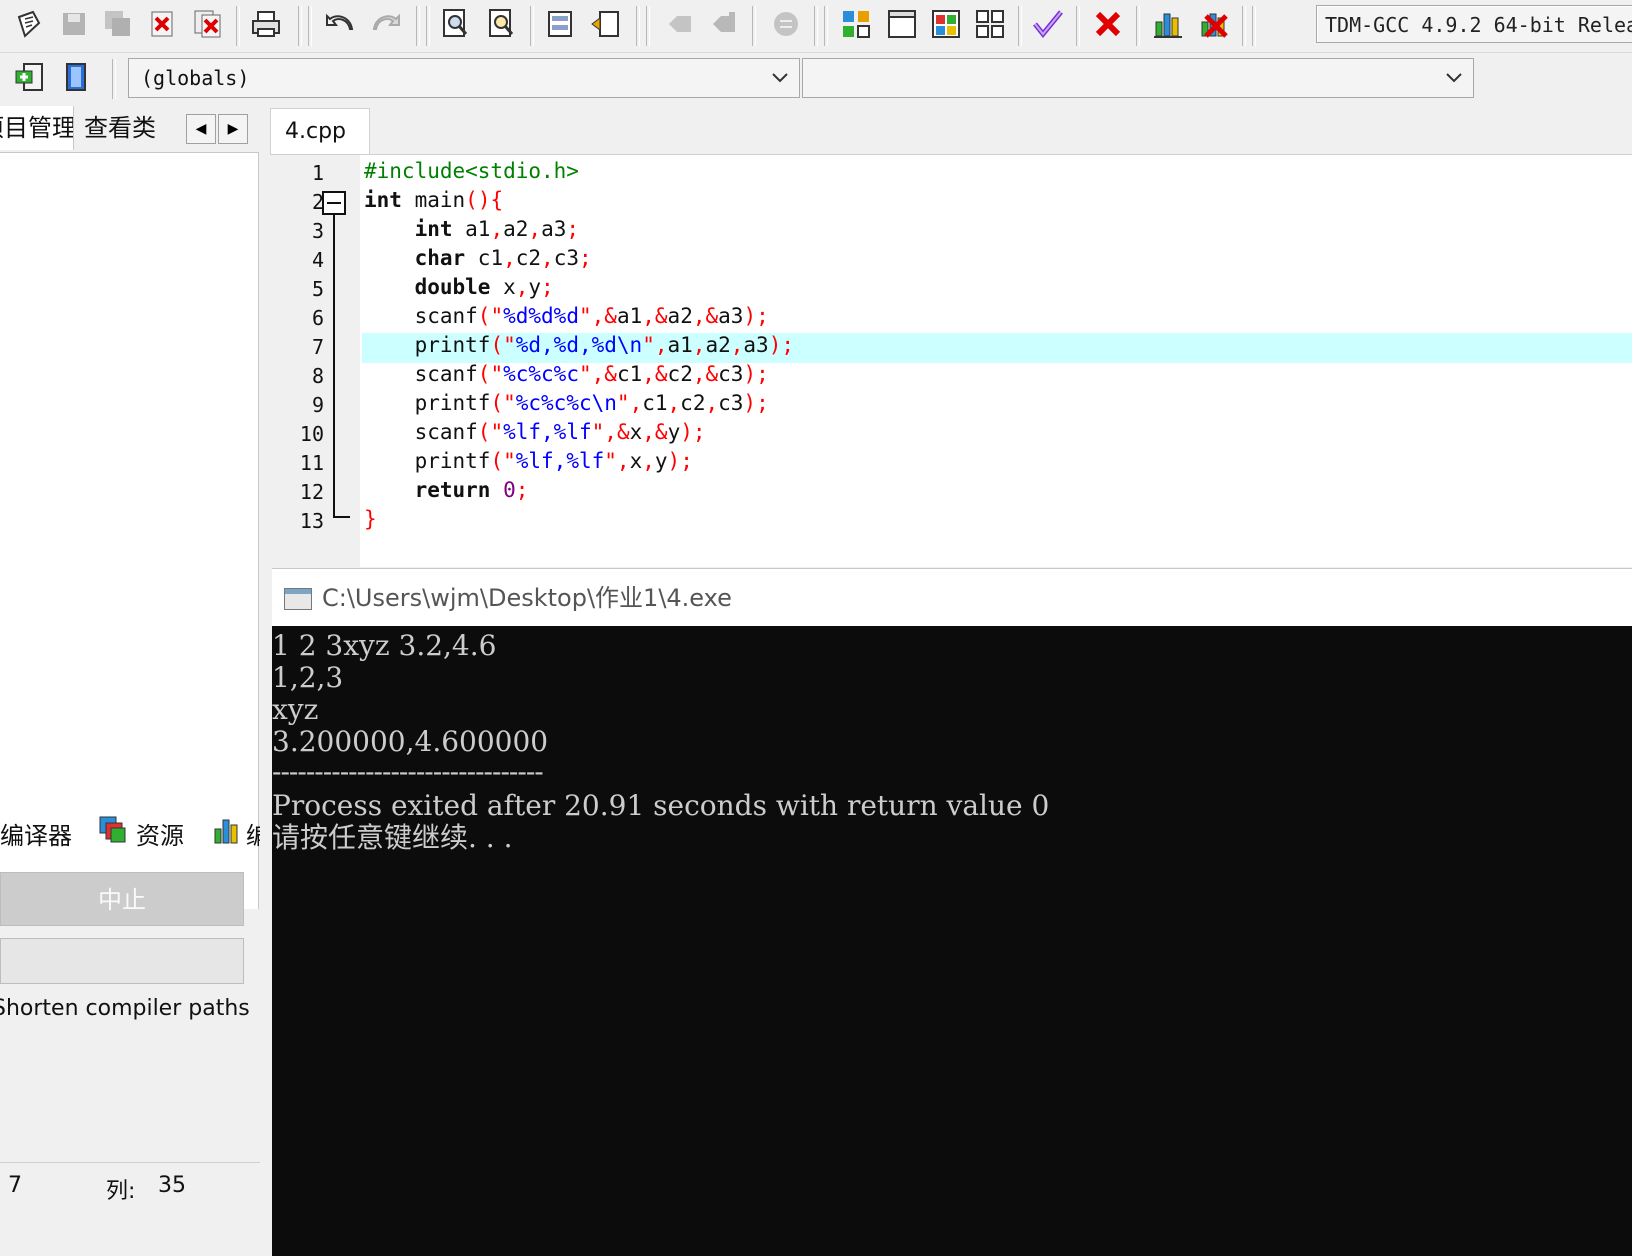  I want to click on tab-compiler: 编译器, so click(44, 836).